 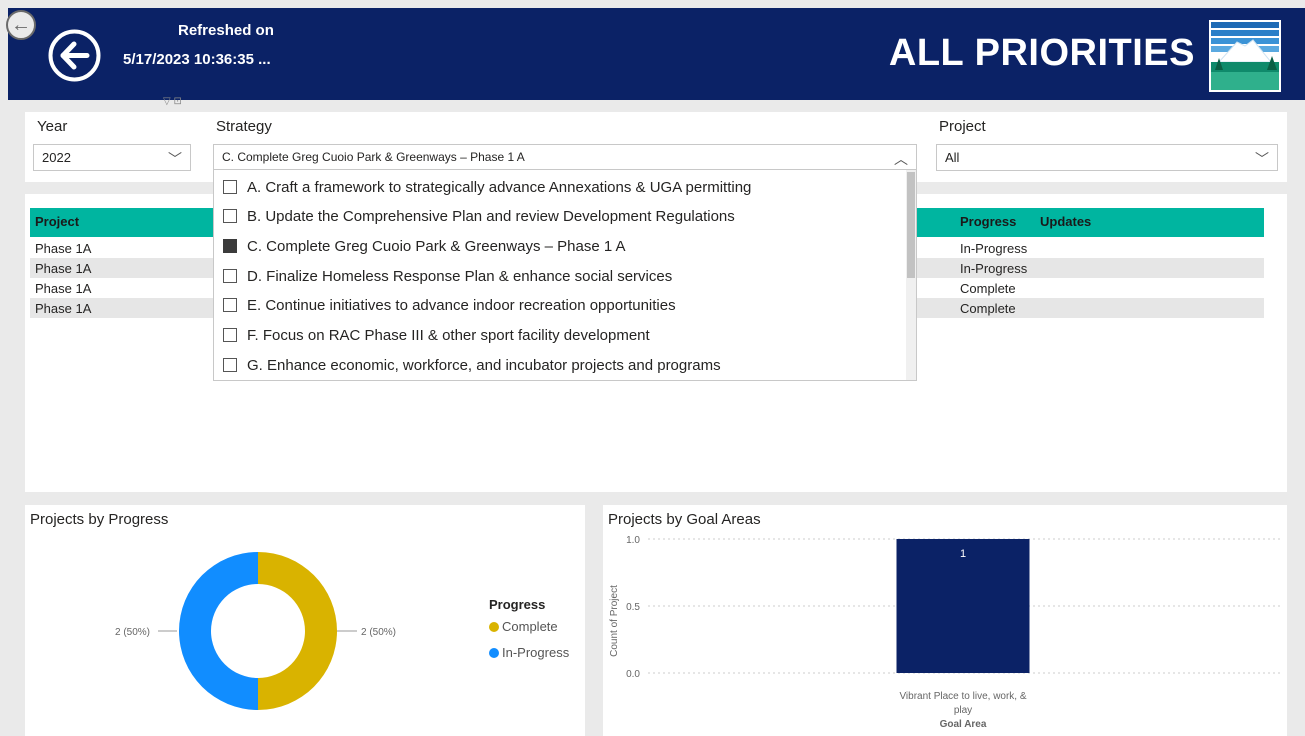 I want to click on scrollbar-thumb, so click(x=911, y=225).